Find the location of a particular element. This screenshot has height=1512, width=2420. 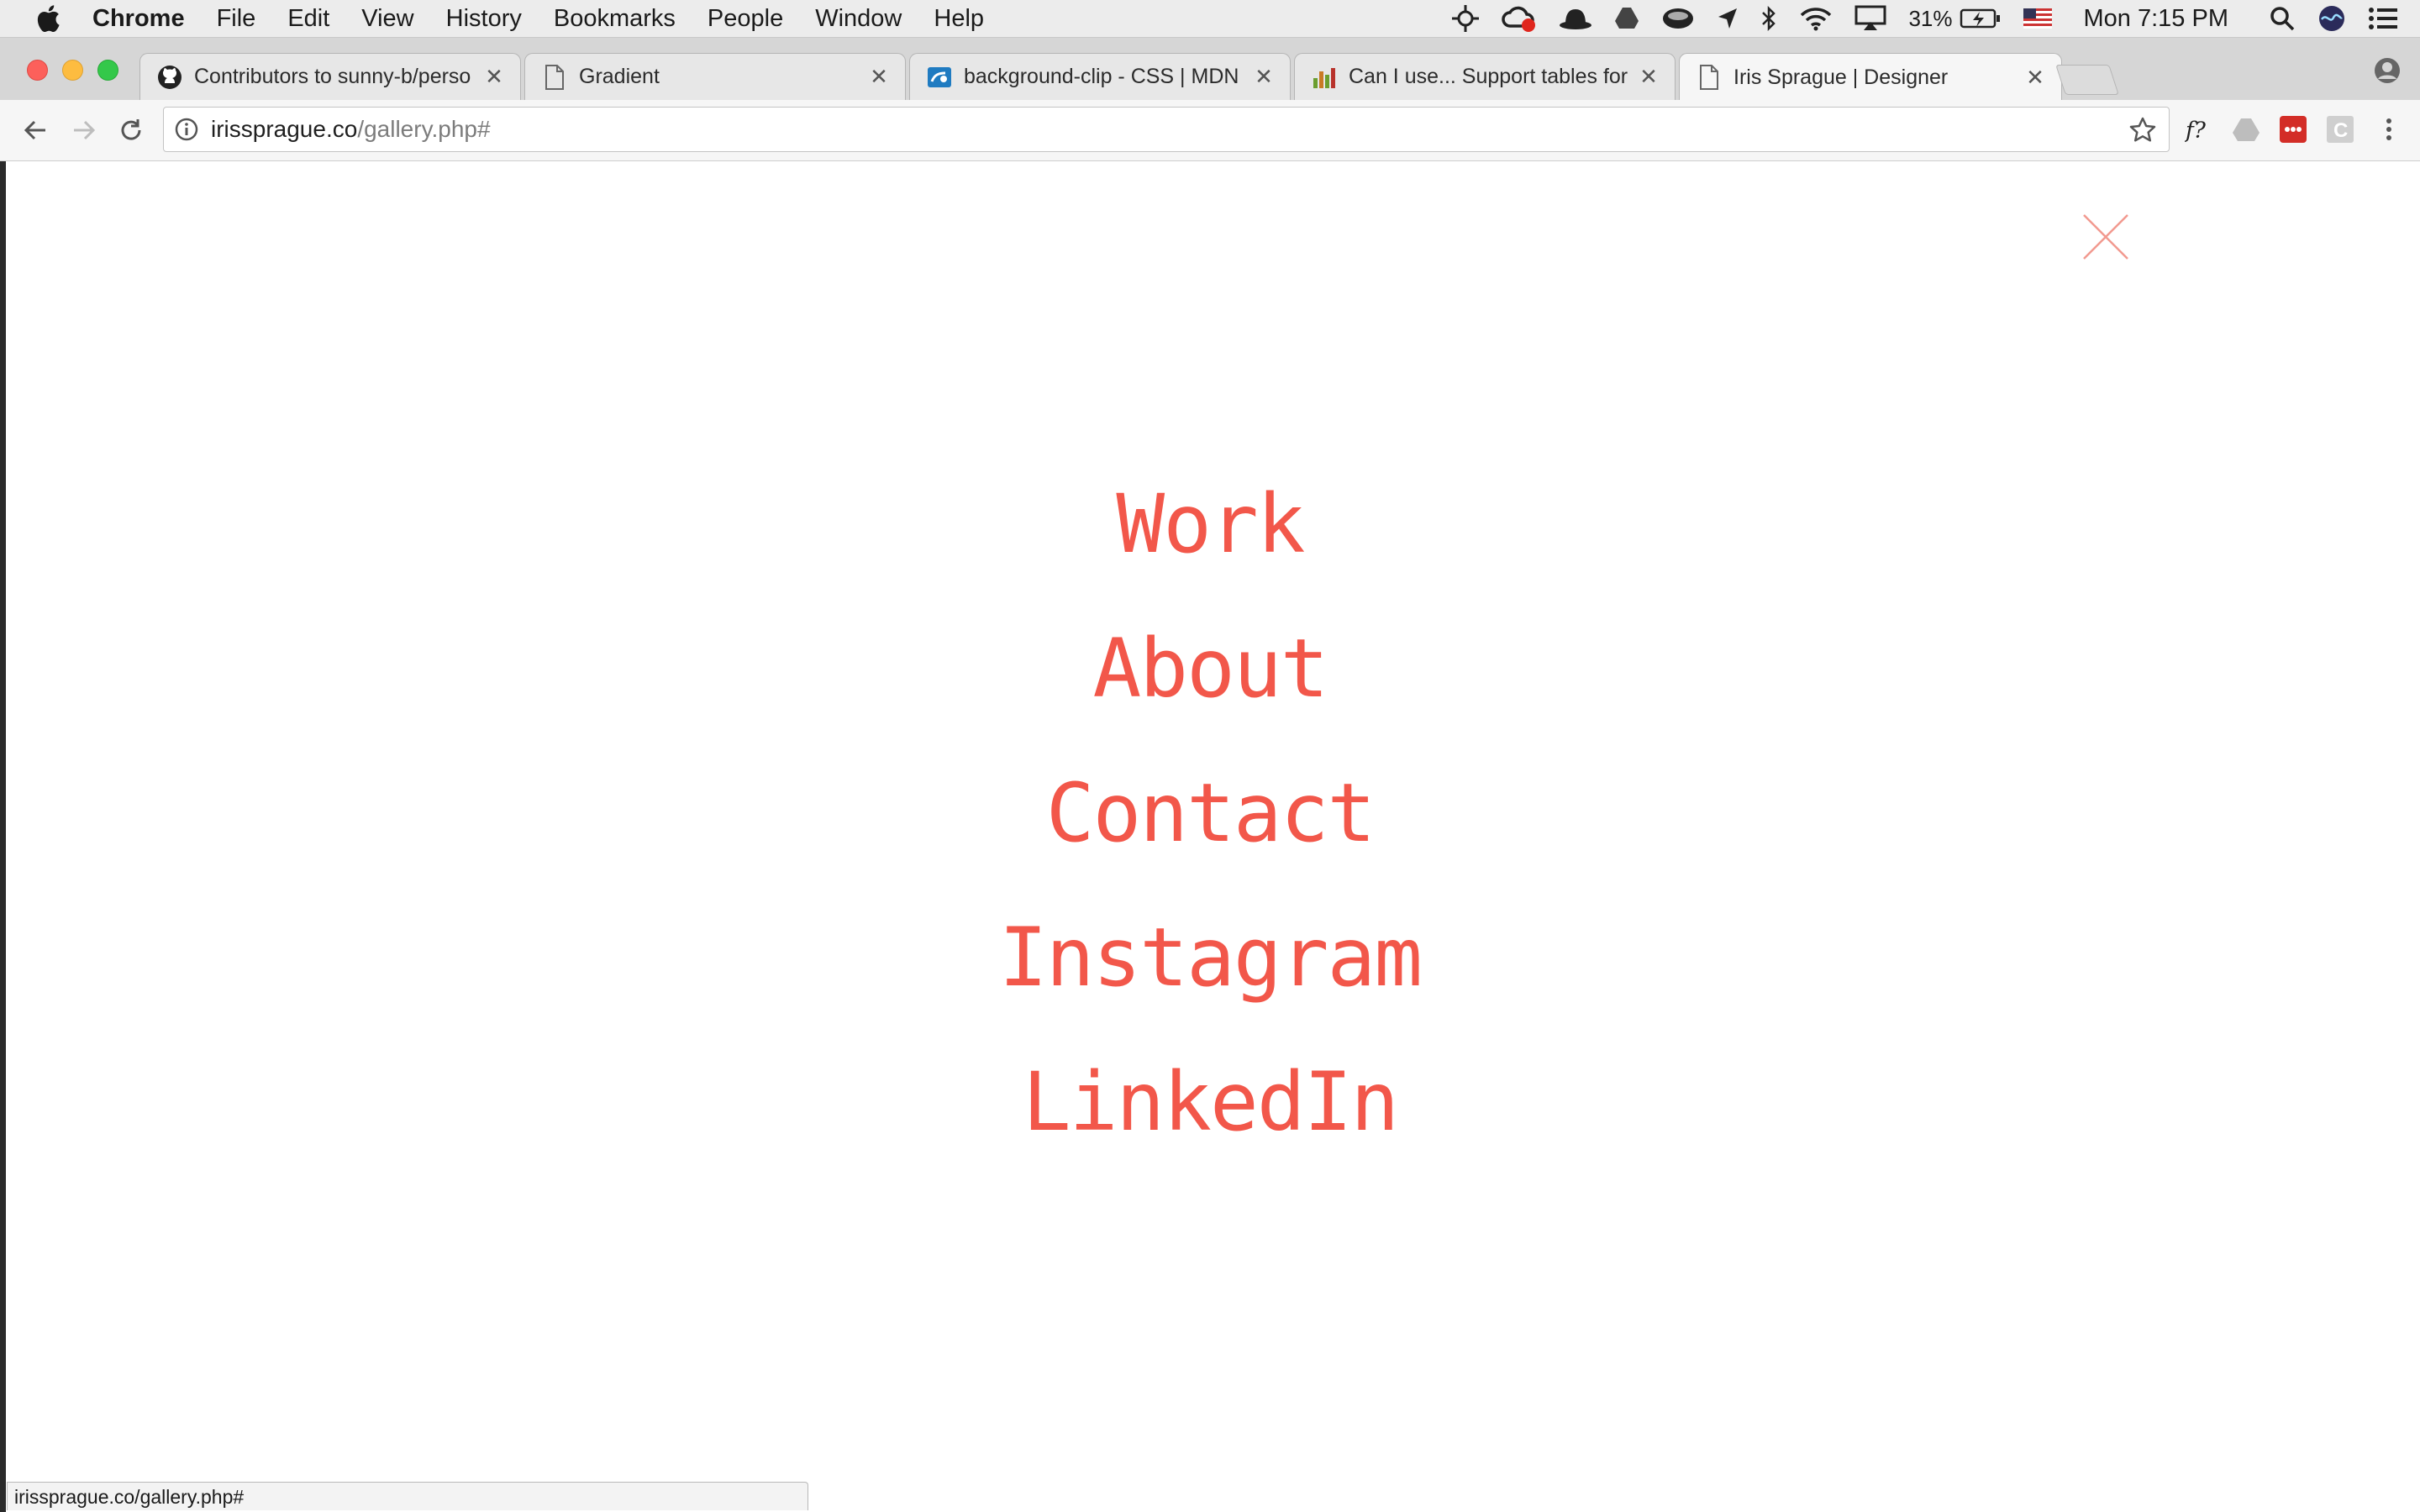

nav-link-instagram: Instagram is located at coordinates (1210, 957).